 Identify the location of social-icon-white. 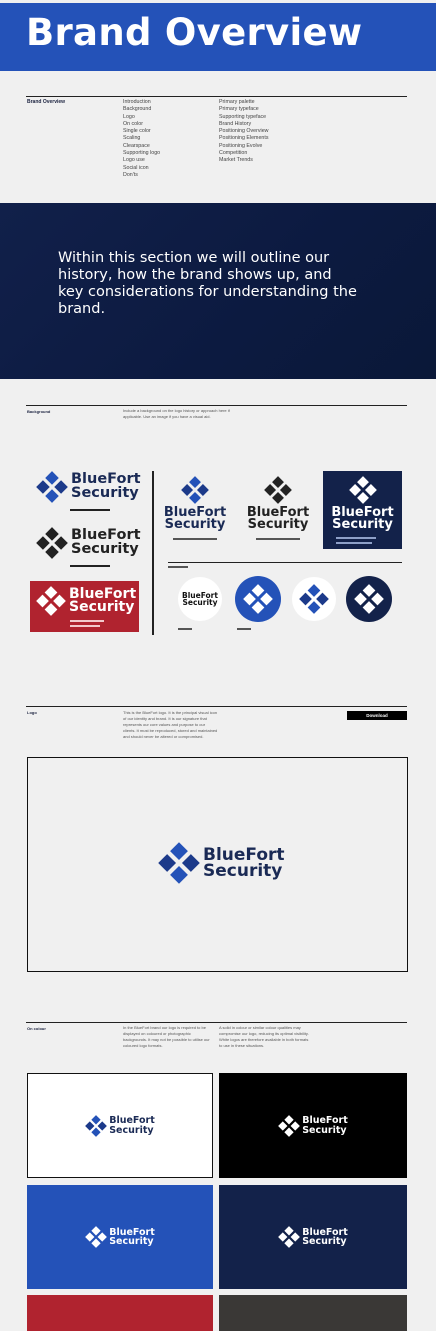
(314, 599).